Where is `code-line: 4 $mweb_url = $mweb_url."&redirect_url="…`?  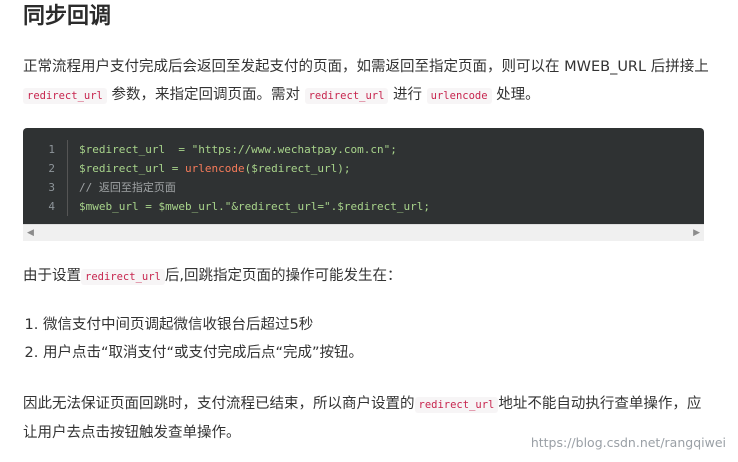 code-line: 4 $mweb_url = $mweb_url."&redirect_url="… is located at coordinates (368, 206).